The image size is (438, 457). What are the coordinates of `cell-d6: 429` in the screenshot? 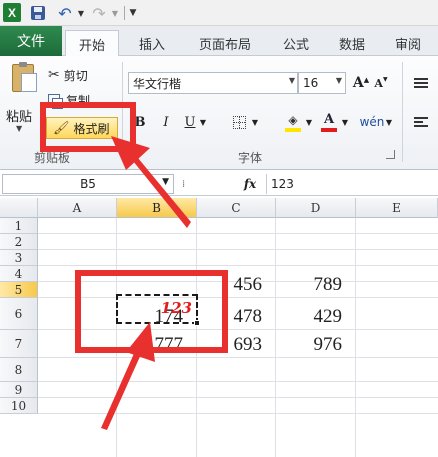 It's located at (311, 317).